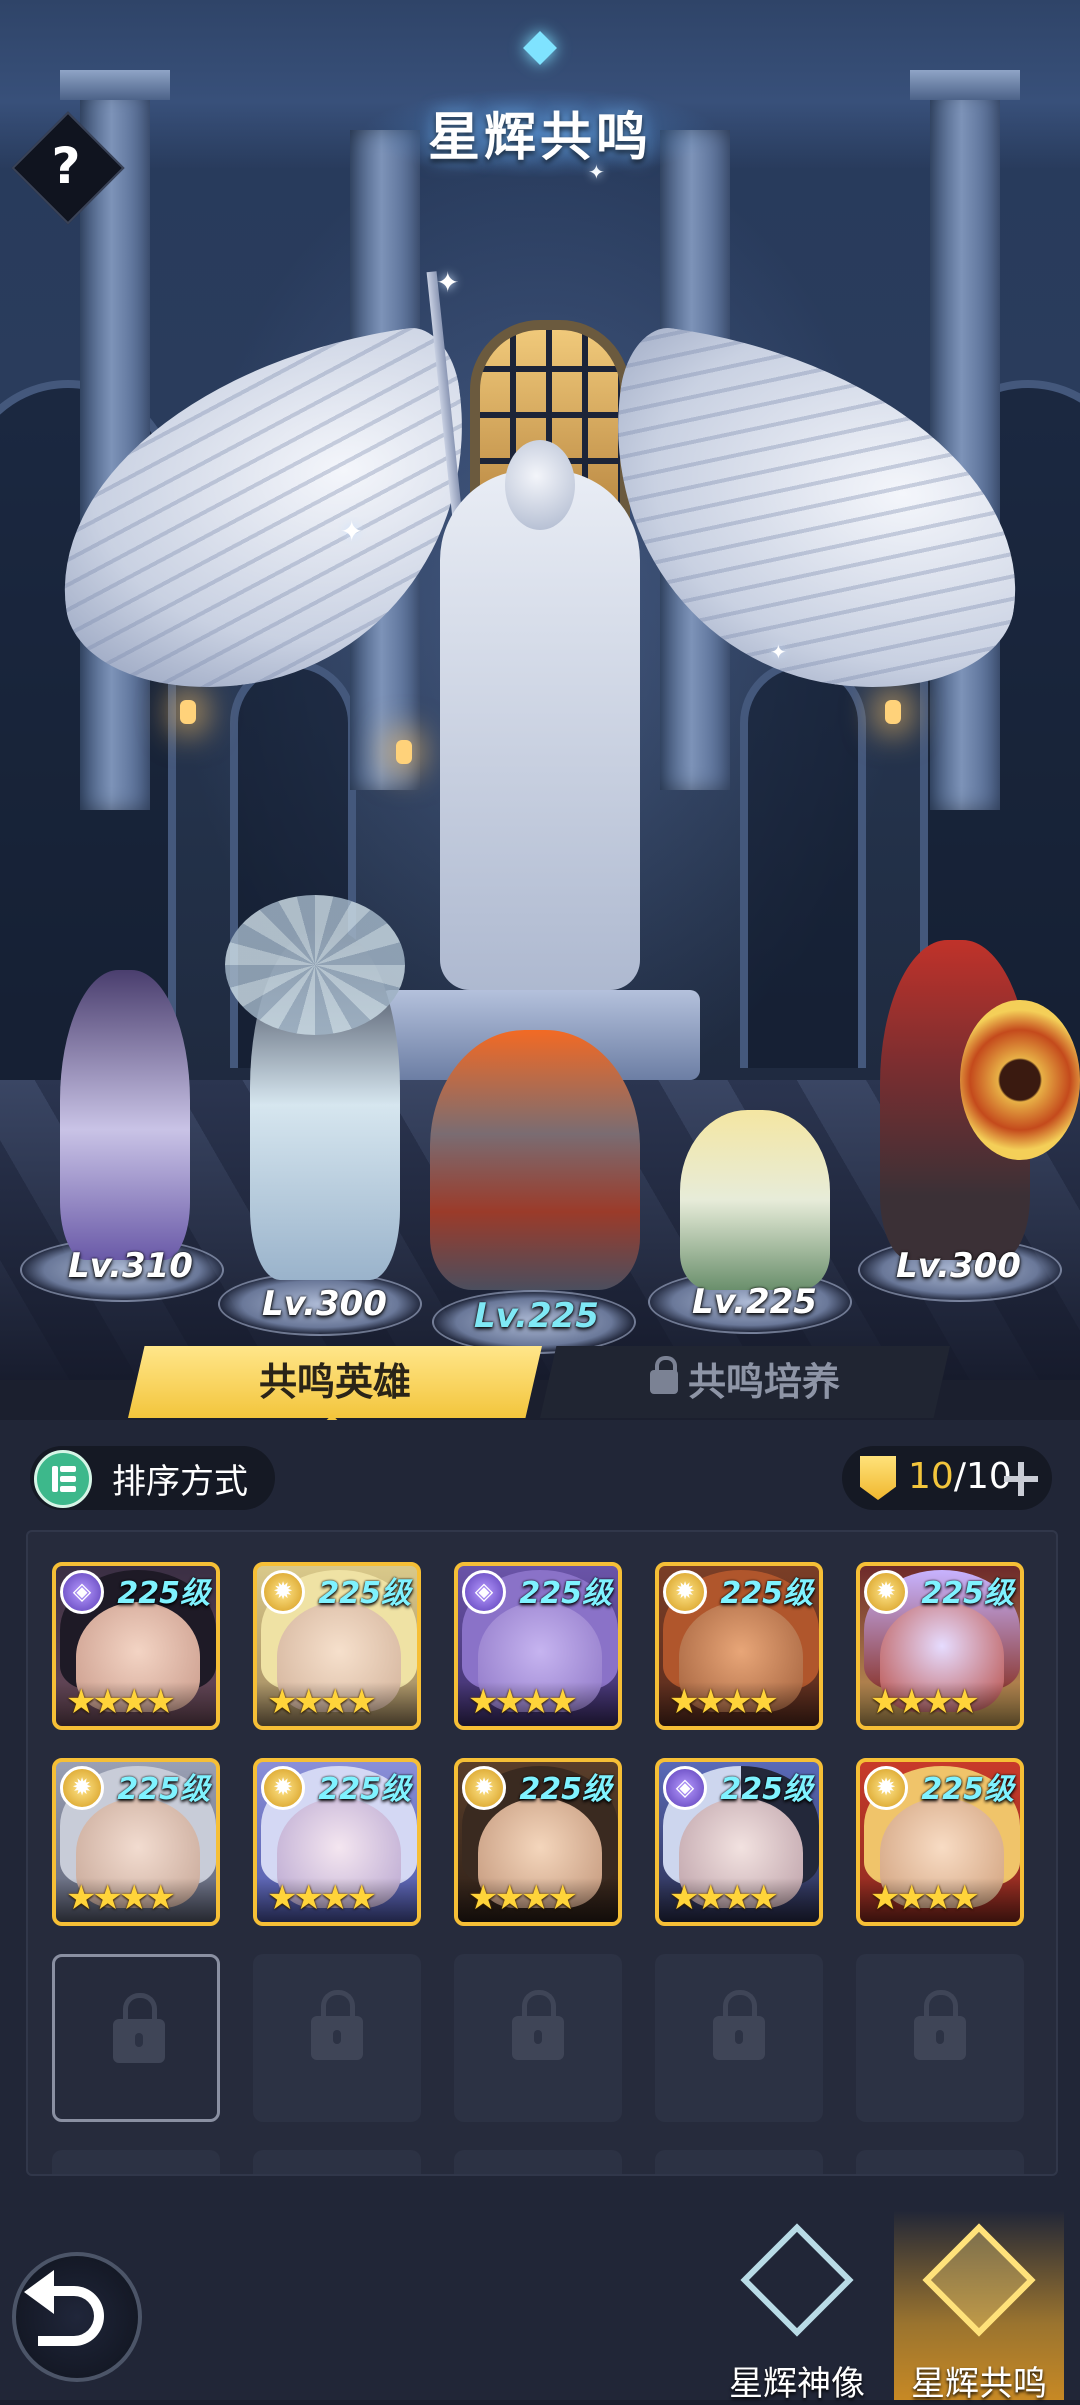 The image size is (1080, 2405). What do you see at coordinates (315, 965) in the screenshot?
I see `hero-umbrella` at bounding box center [315, 965].